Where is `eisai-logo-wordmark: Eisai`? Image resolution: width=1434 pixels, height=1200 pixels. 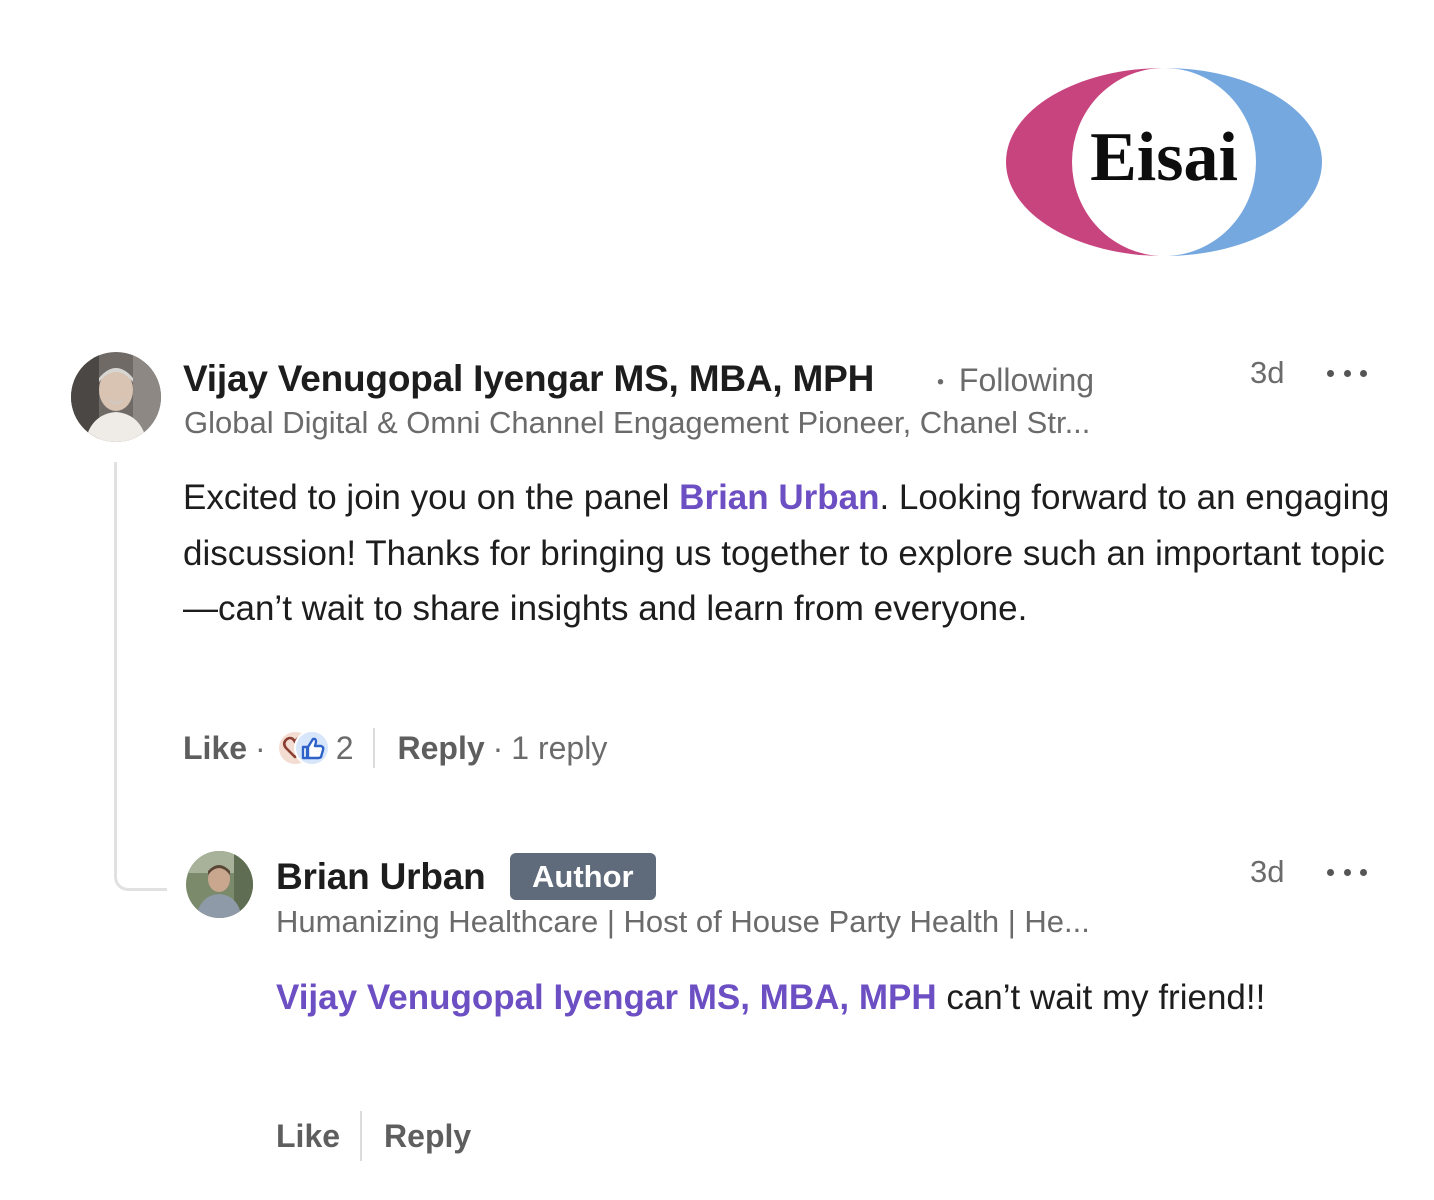
eisai-logo-wordmark: Eisai is located at coordinates (1164, 157).